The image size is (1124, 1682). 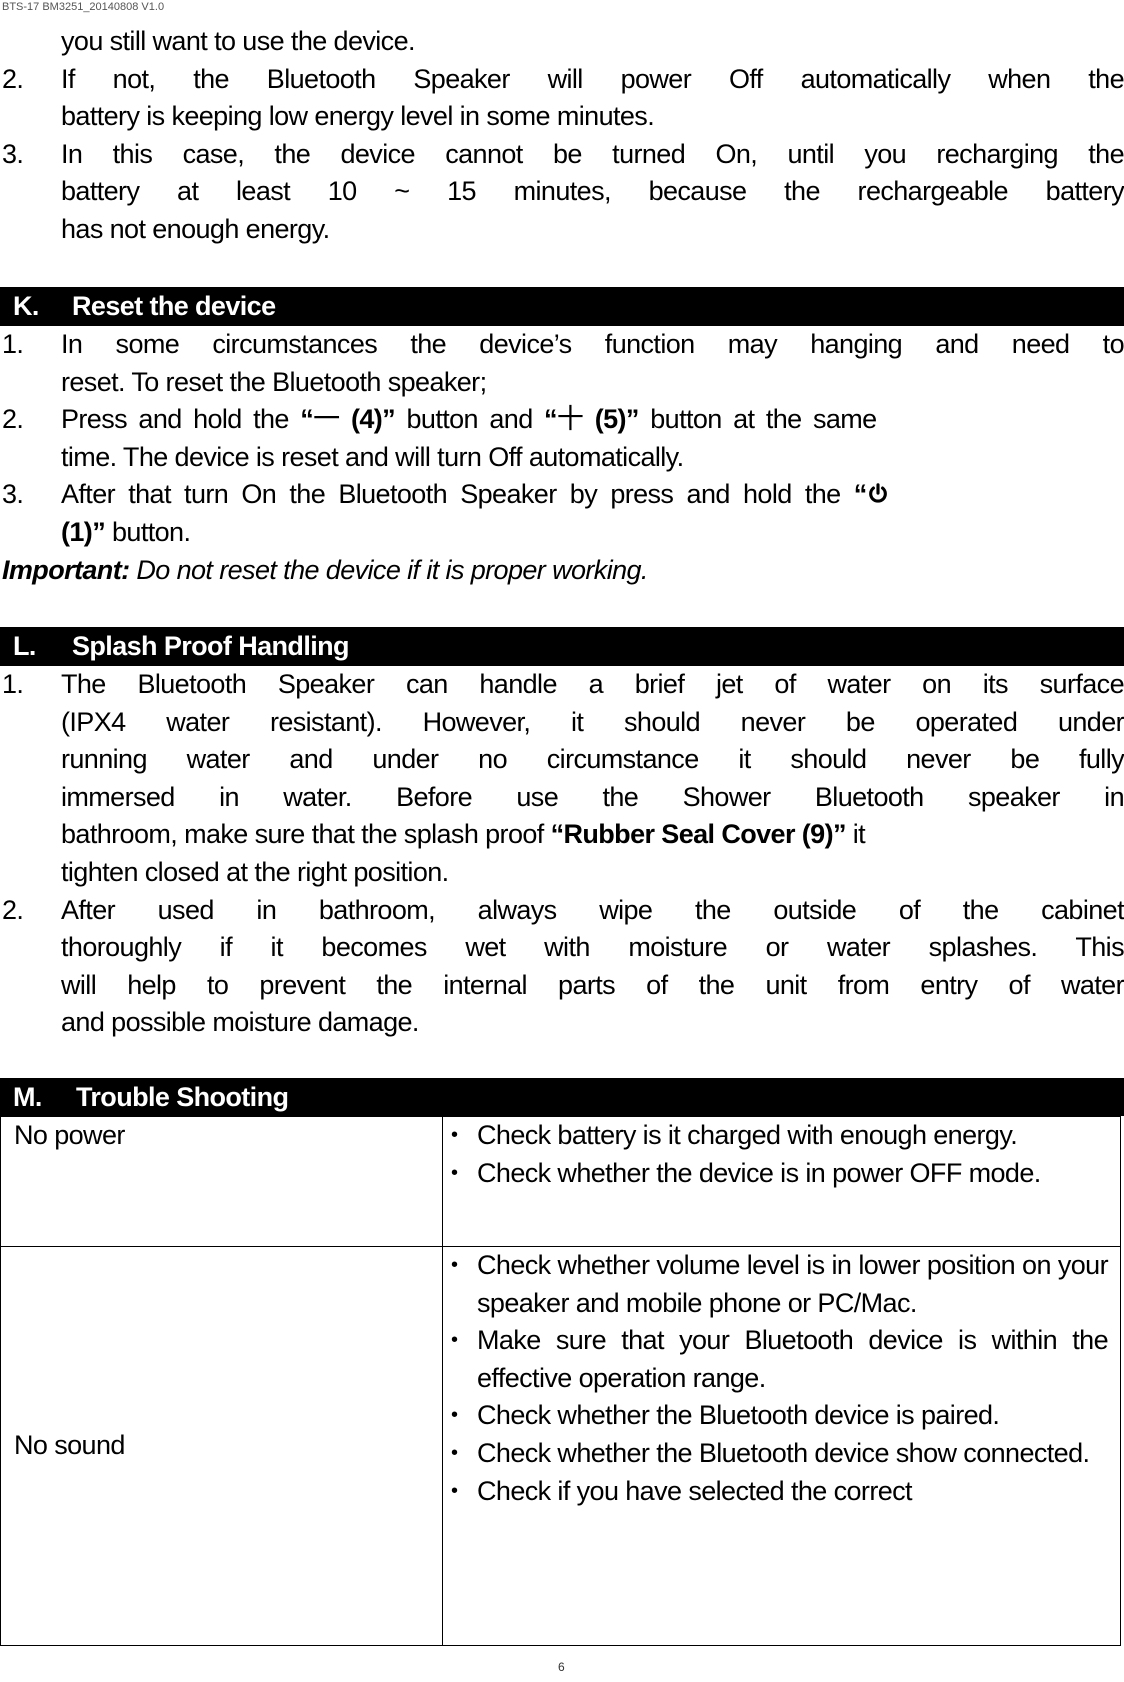 I want to click on minus-button-ref: “一 (4)”, so click(x=347, y=419).